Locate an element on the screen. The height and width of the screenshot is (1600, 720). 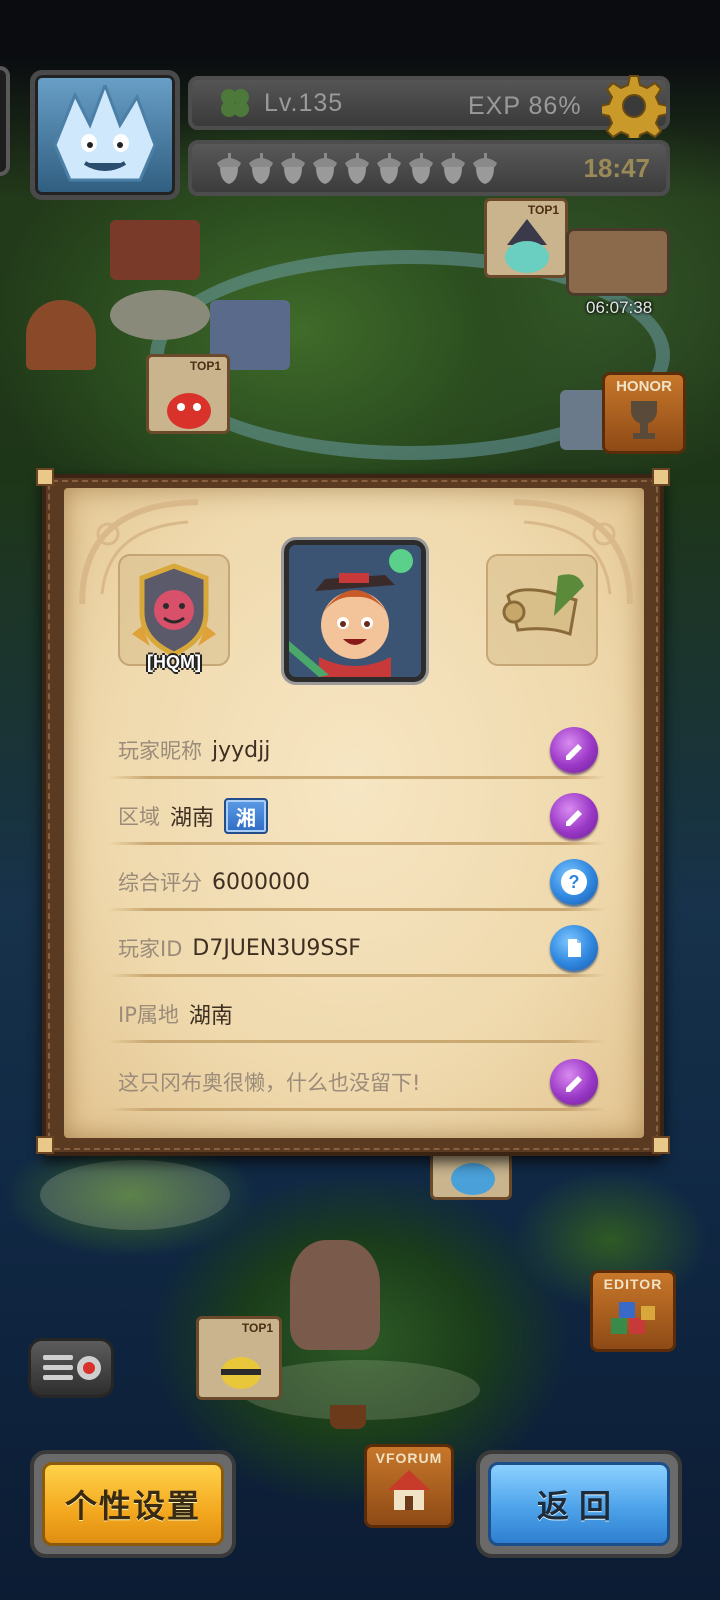
house-icon is located at coordinates (409, 1490).